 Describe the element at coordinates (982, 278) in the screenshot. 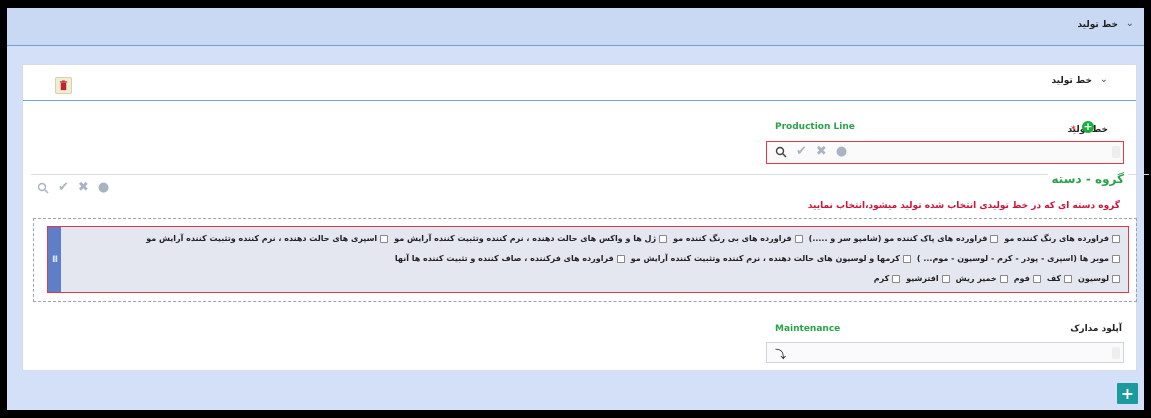

I see `checkbox-item: خمیر ریش` at that location.